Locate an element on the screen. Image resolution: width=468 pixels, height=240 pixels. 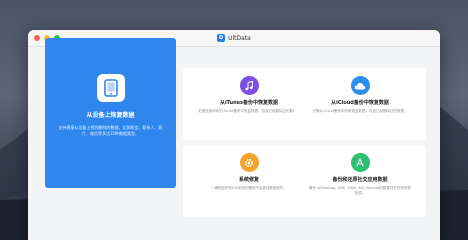
app-logo-icon: D is located at coordinates (221, 38).